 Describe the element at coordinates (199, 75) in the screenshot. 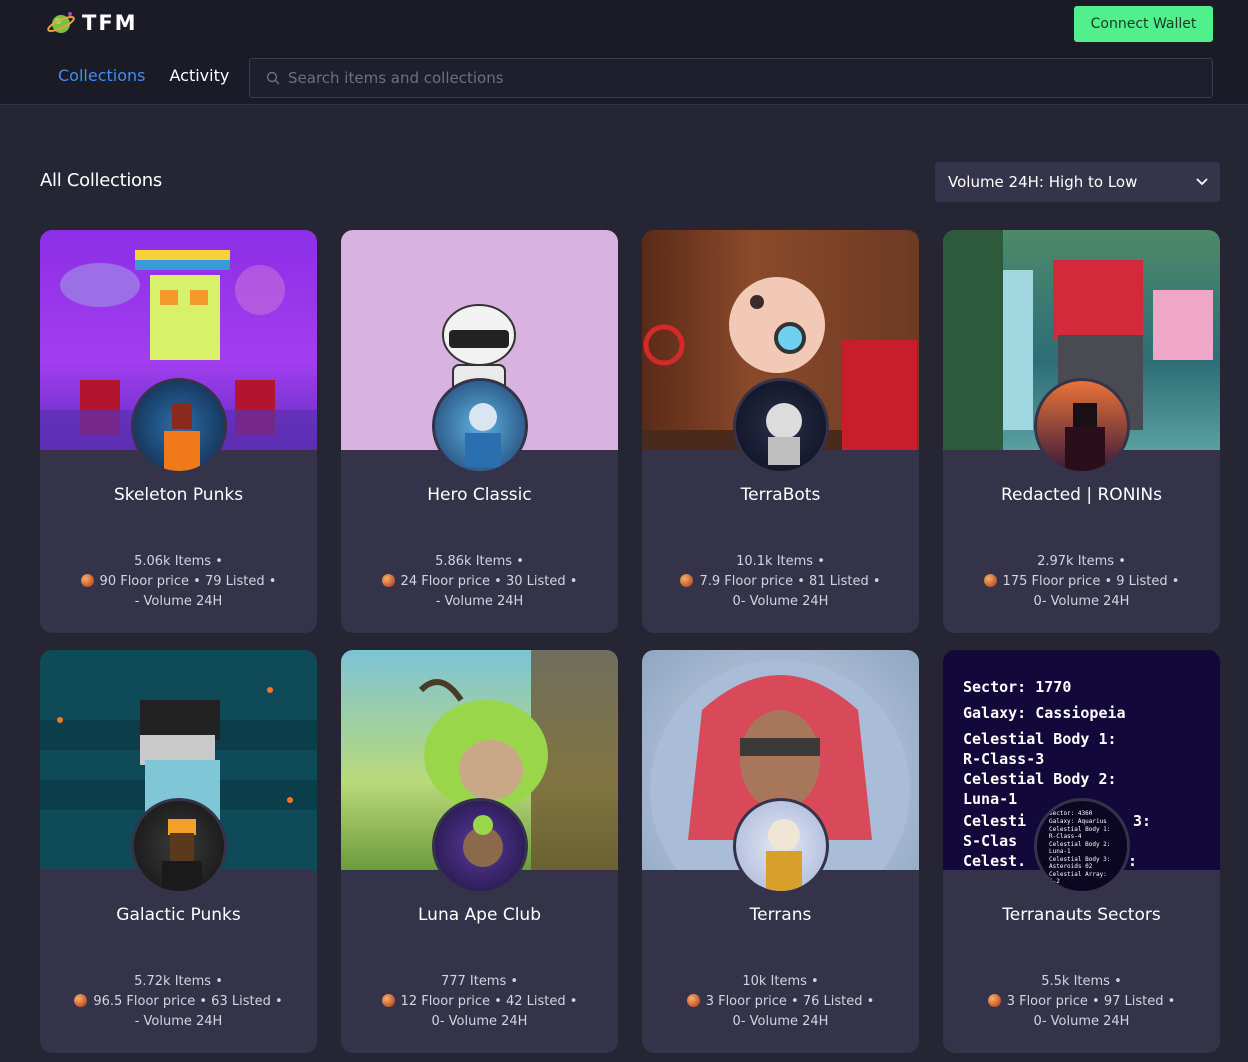

I see `nav-activity: Activity` at that location.